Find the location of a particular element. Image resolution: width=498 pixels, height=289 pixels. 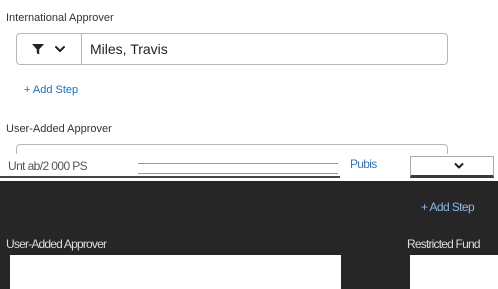

filter-icon is located at coordinates (38, 49).